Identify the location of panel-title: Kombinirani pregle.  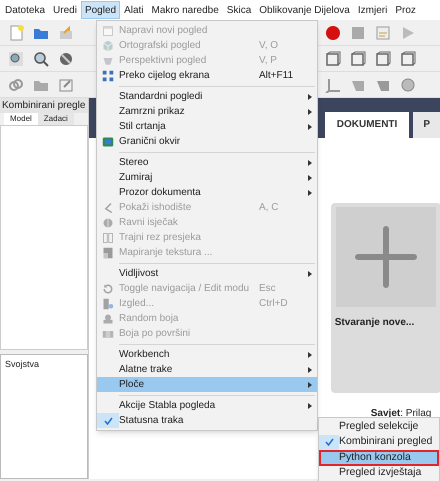
(44, 105).